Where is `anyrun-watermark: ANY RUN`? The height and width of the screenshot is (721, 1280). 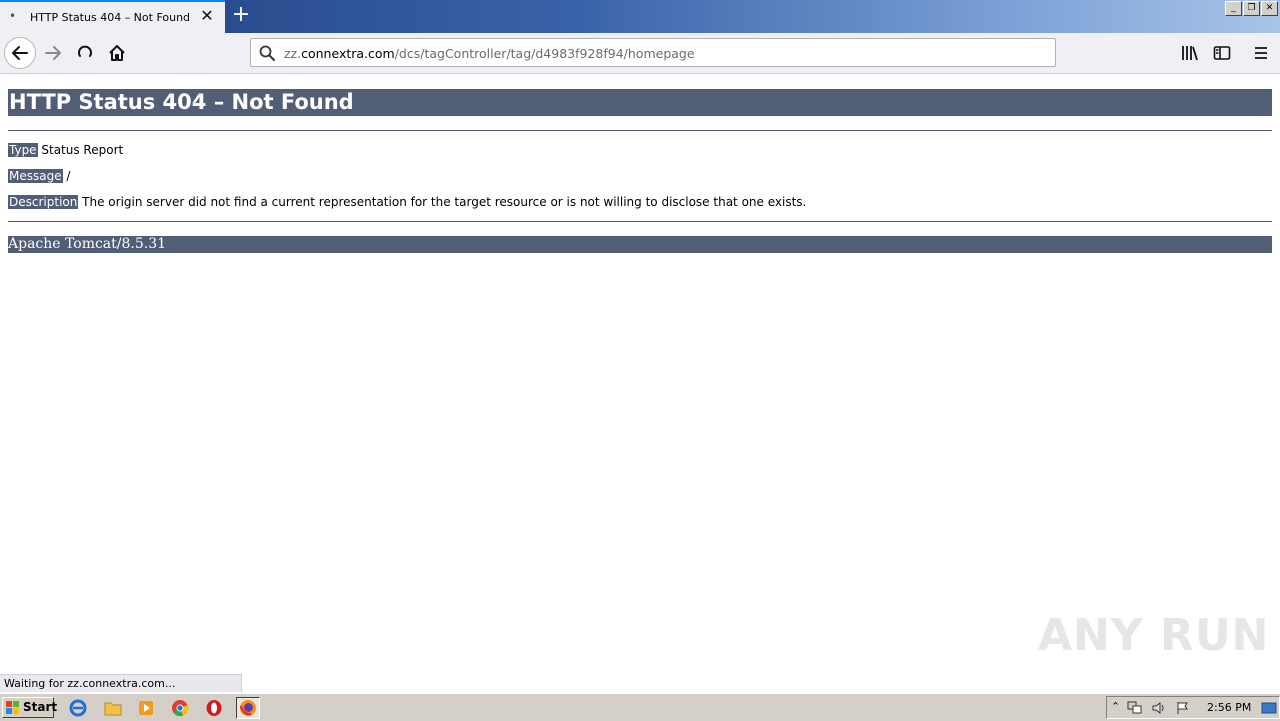 anyrun-watermark: ANY RUN is located at coordinates (1154, 635).